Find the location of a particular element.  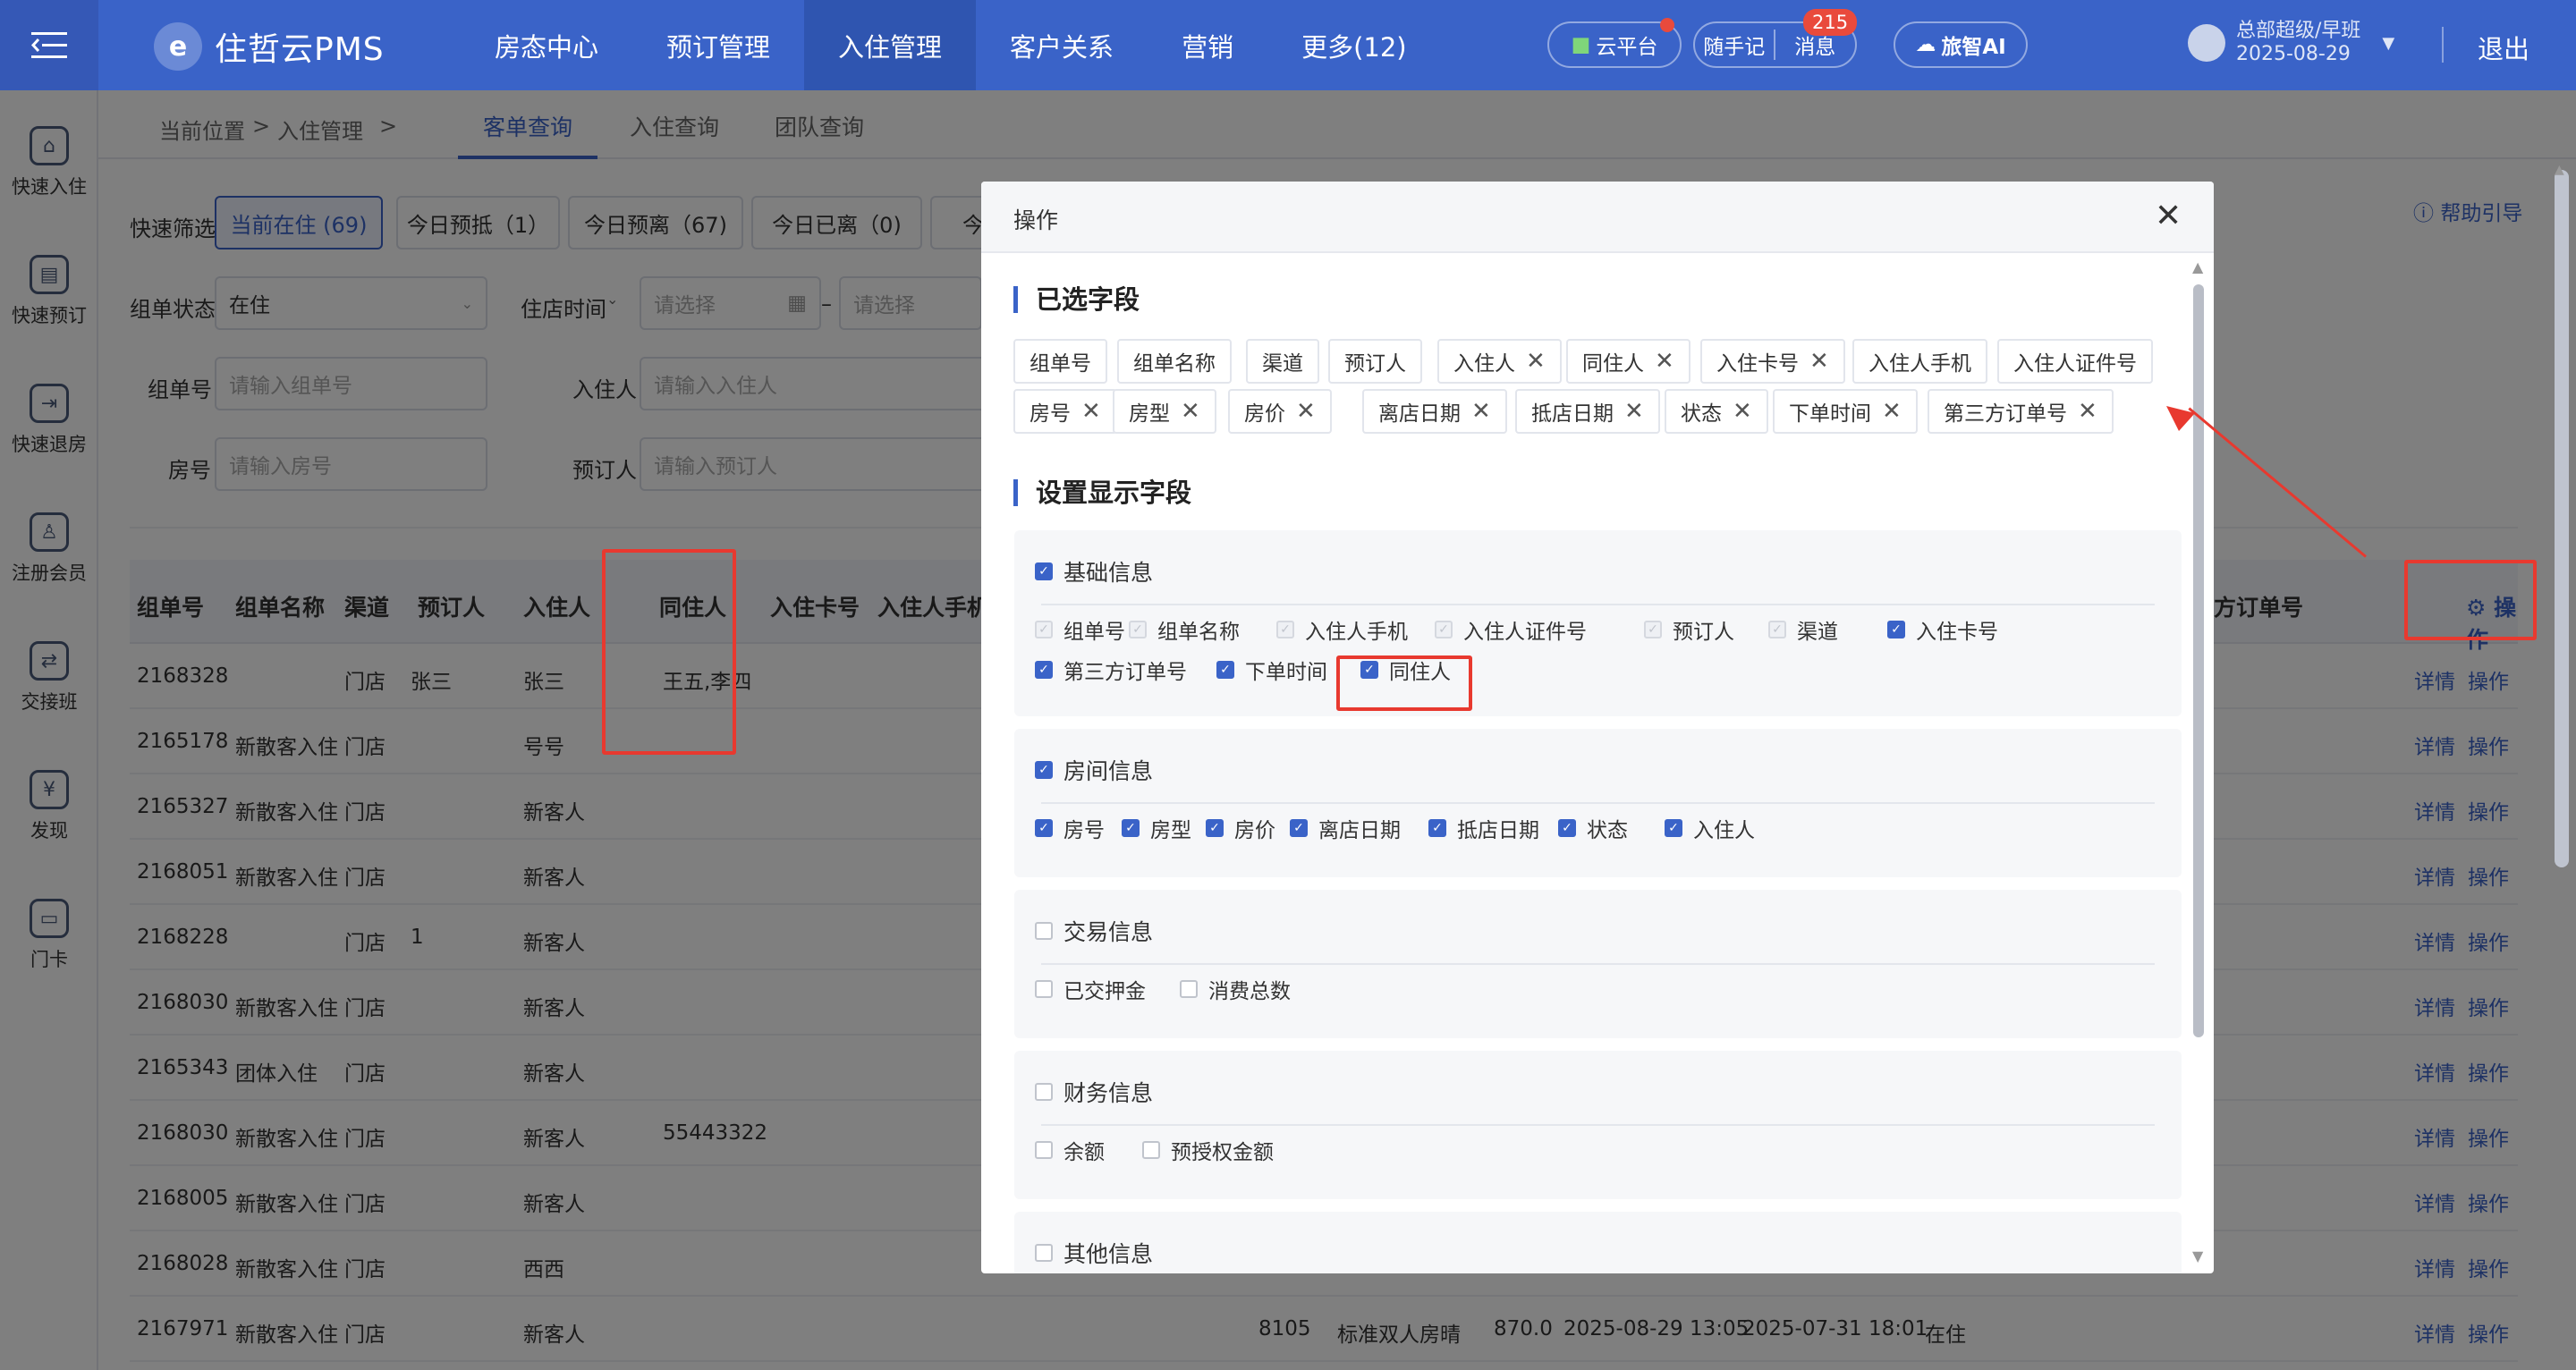

chip-label: 状态 is located at coordinates (1701, 414).